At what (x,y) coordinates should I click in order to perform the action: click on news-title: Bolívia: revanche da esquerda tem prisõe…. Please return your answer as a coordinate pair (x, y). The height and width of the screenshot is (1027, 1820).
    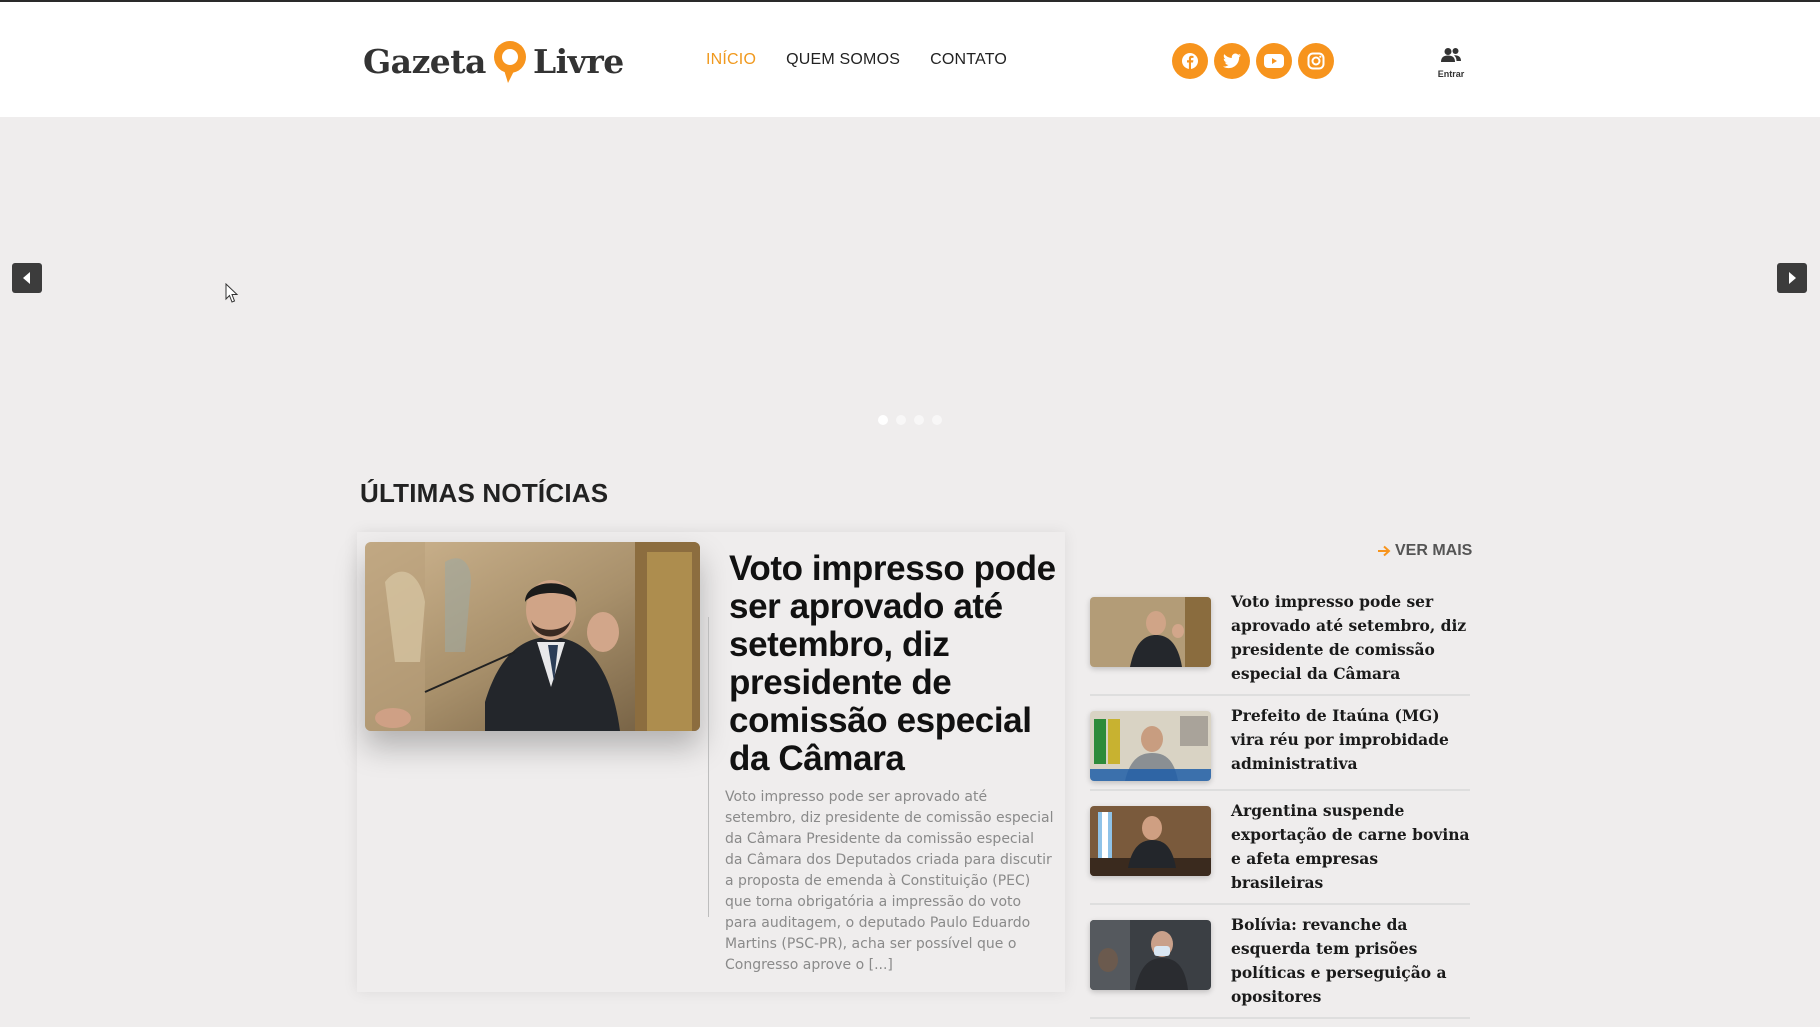
    Looking at the image, I should click on (1350, 961).